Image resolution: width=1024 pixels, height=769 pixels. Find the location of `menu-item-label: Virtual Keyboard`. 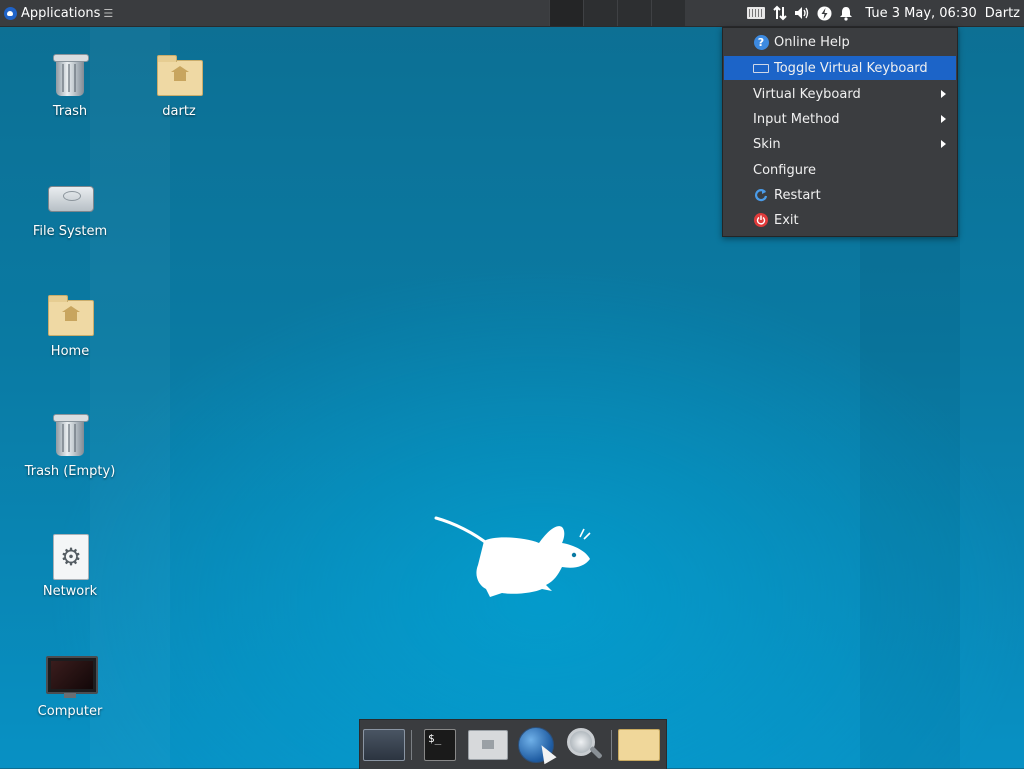

menu-item-label: Virtual Keyboard is located at coordinates (807, 94).